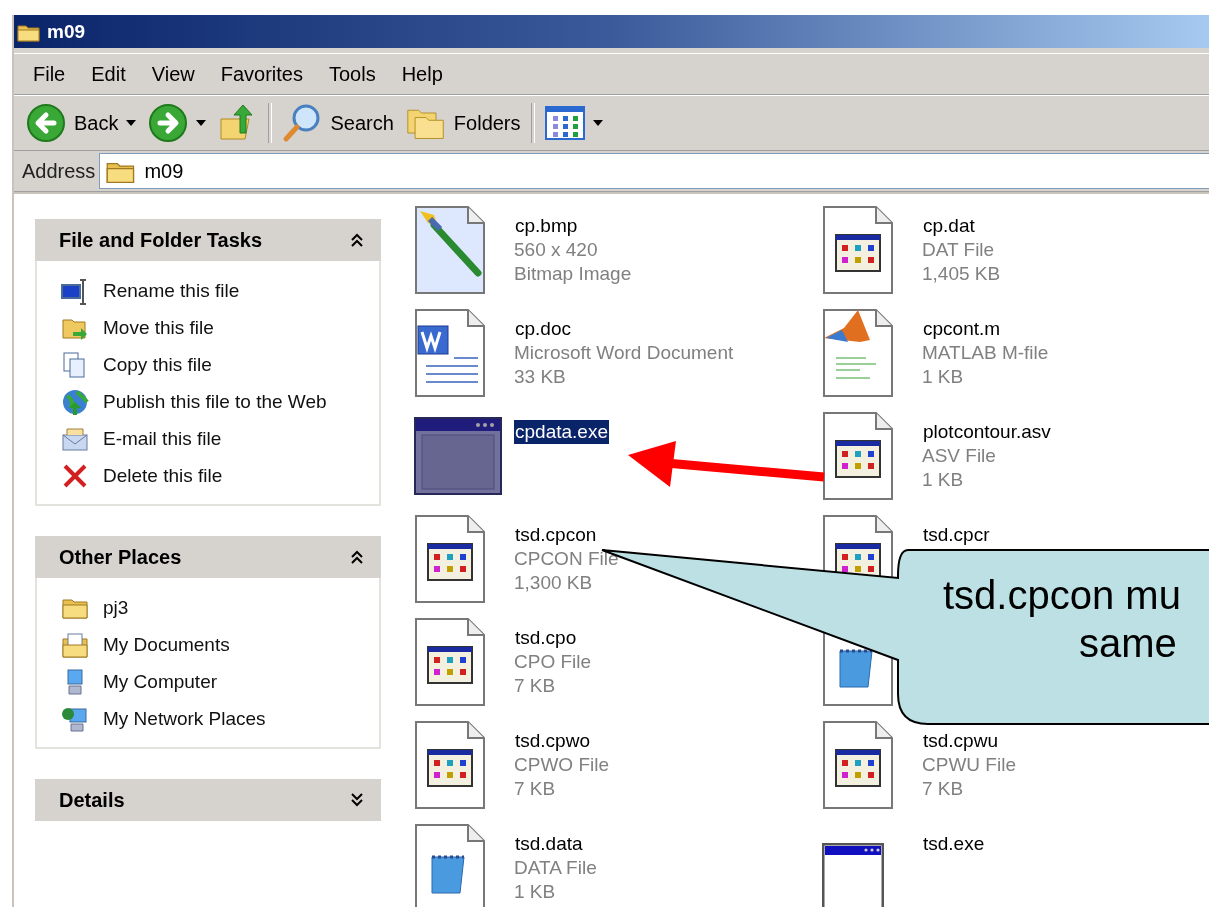 The image size is (1209, 907). What do you see at coordinates (75, 439) in the screenshot?
I see `email-icon` at bounding box center [75, 439].